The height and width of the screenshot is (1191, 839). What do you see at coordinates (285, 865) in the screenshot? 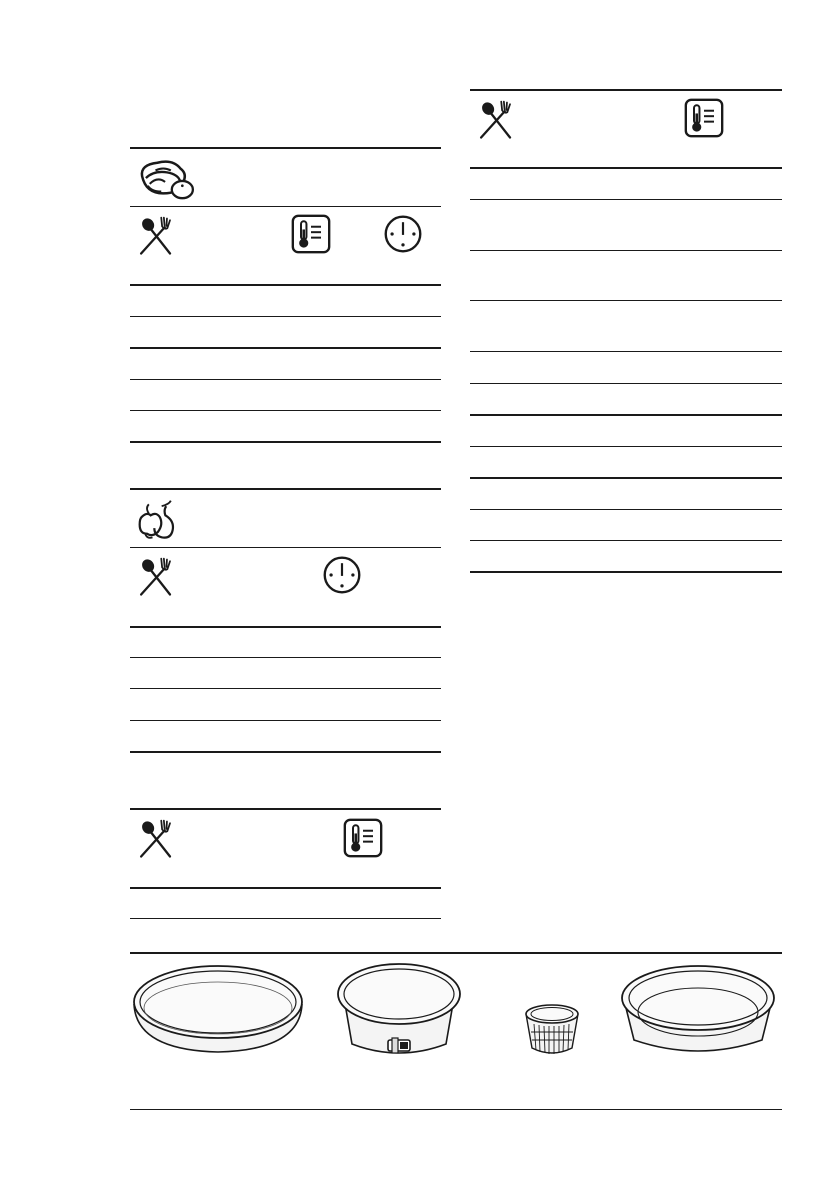
I see `plain-table` at bounding box center [285, 865].